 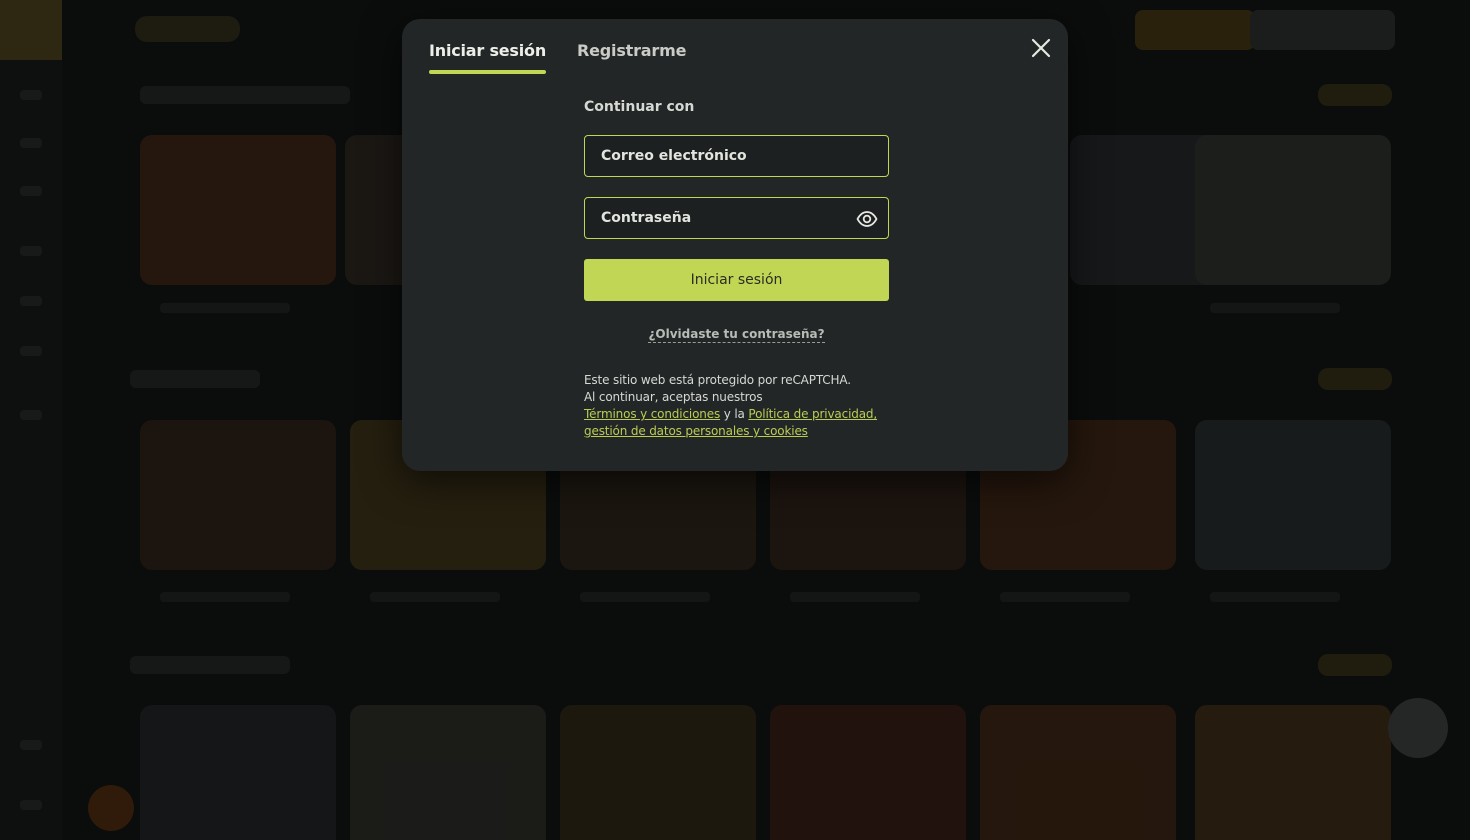 I want to click on terms-link: Términos y condiciones, so click(x=652, y=414).